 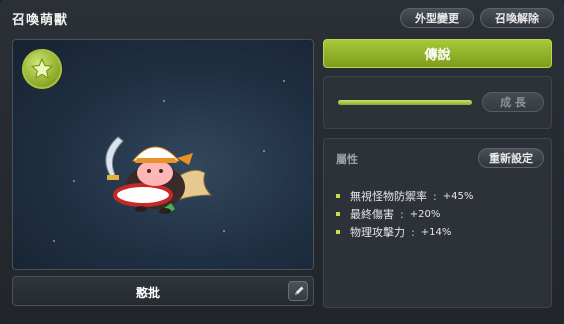 I want to click on stat-row: 最終傷害 : +20%, so click(x=404, y=214).